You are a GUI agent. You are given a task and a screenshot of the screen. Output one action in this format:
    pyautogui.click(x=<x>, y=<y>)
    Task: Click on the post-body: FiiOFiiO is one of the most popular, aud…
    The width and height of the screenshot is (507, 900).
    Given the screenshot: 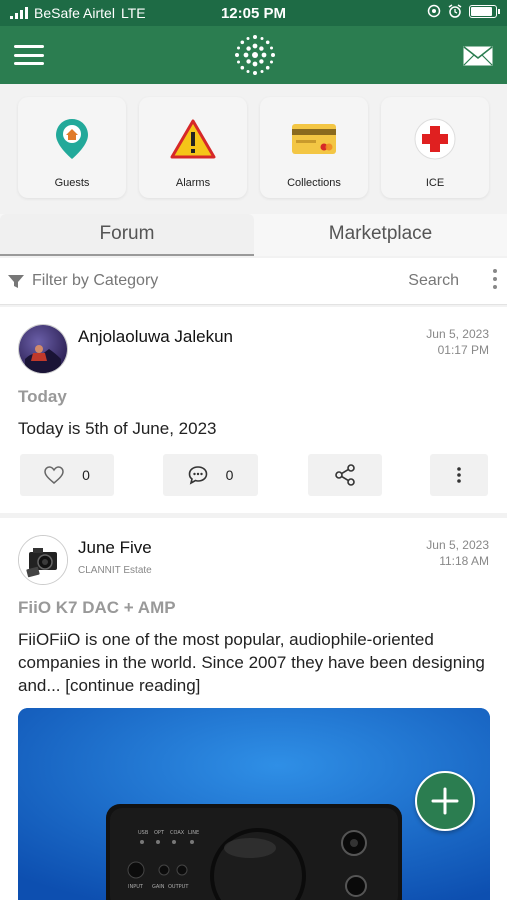 What is the action you would take?
    pyautogui.click(x=253, y=662)
    